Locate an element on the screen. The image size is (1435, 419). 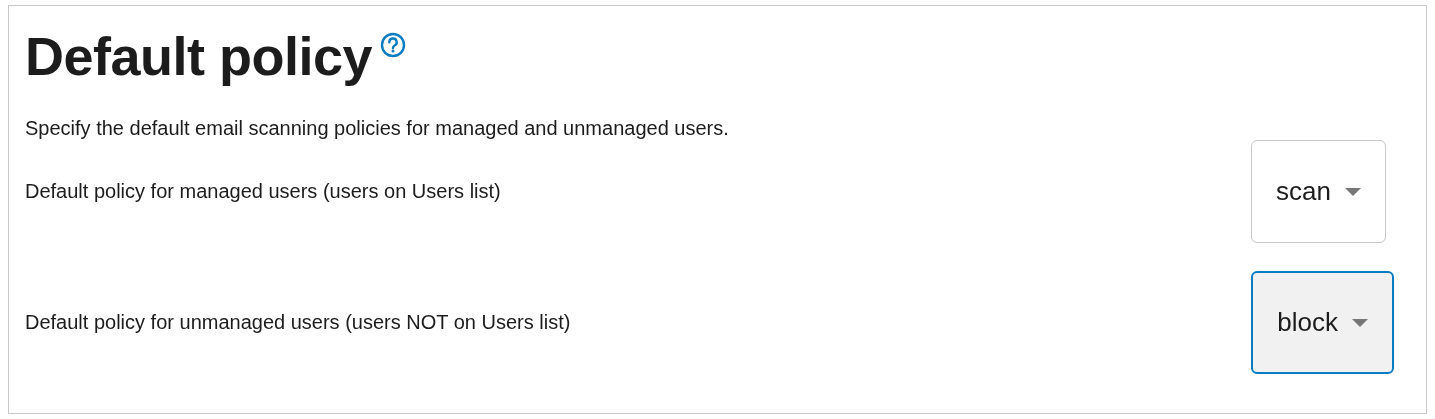
policy-label: Default policy for unmanaged users (users NOT on Users list) is located at coordinates (298, 322).